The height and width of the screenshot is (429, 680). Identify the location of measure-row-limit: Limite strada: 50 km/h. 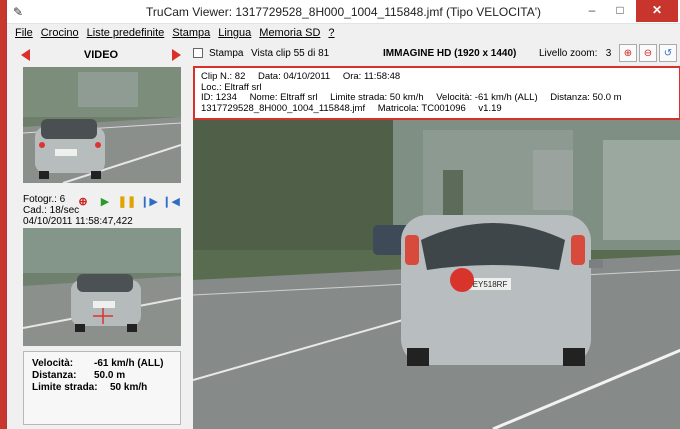
(102, 388).